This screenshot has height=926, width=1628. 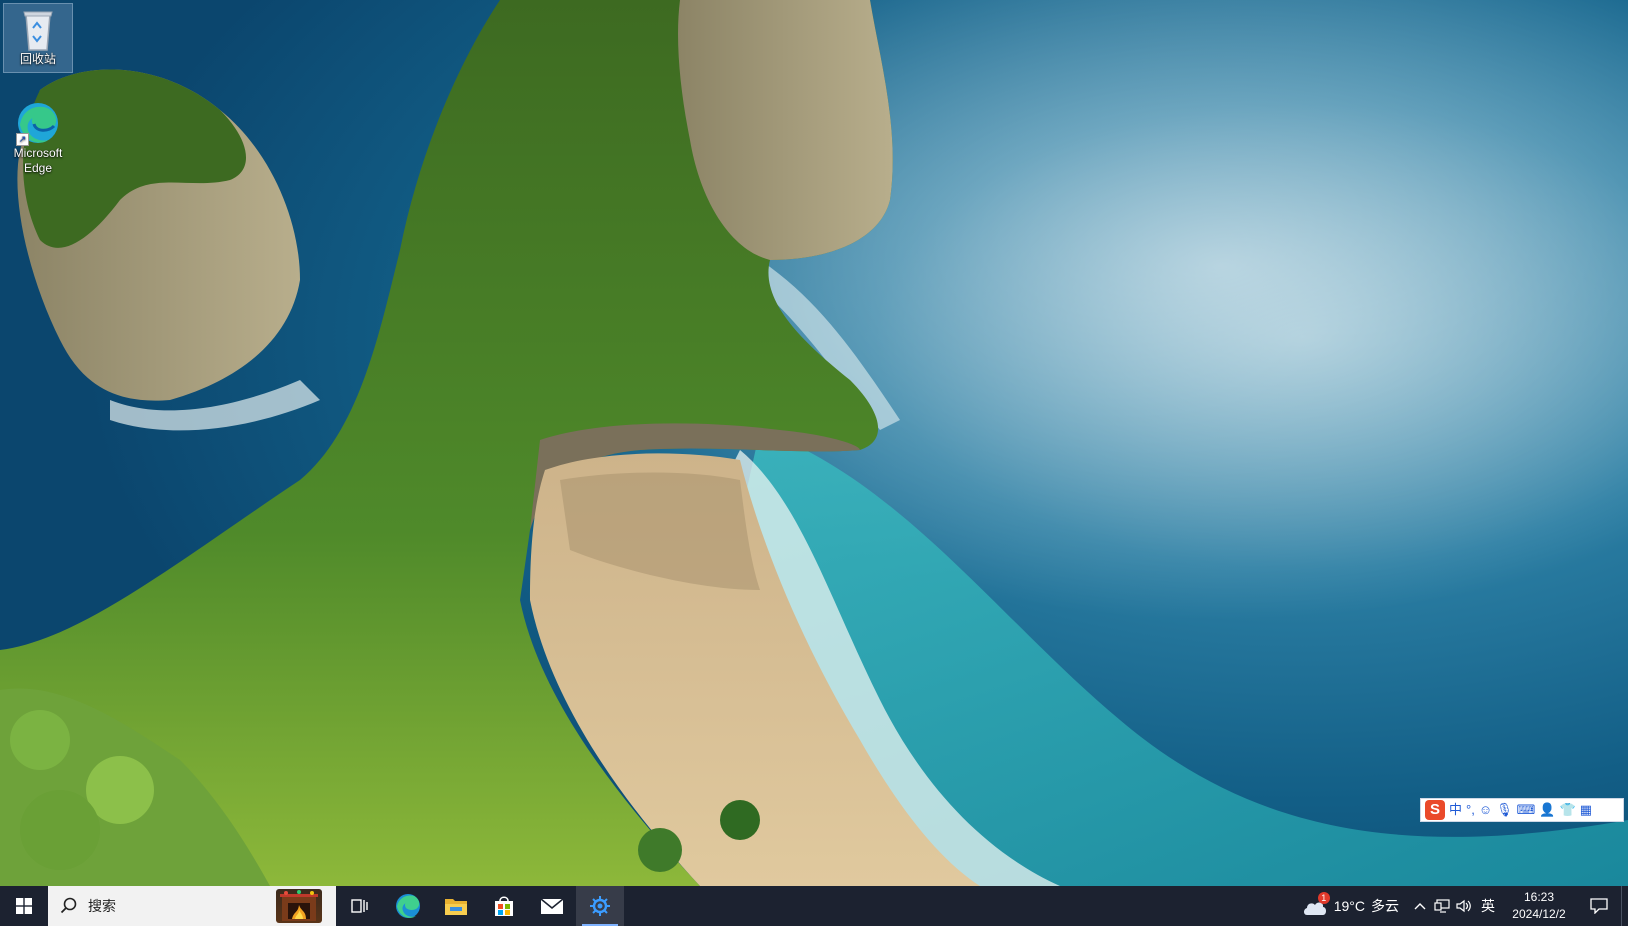 I want to click on show-desktop-button, so click(x=1624, y=906).